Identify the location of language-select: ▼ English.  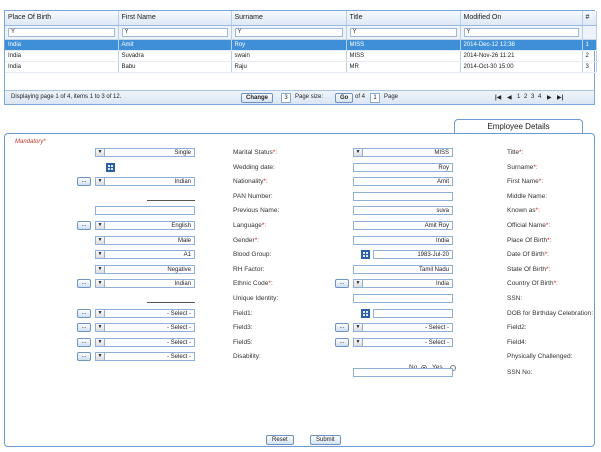
(145, 225).